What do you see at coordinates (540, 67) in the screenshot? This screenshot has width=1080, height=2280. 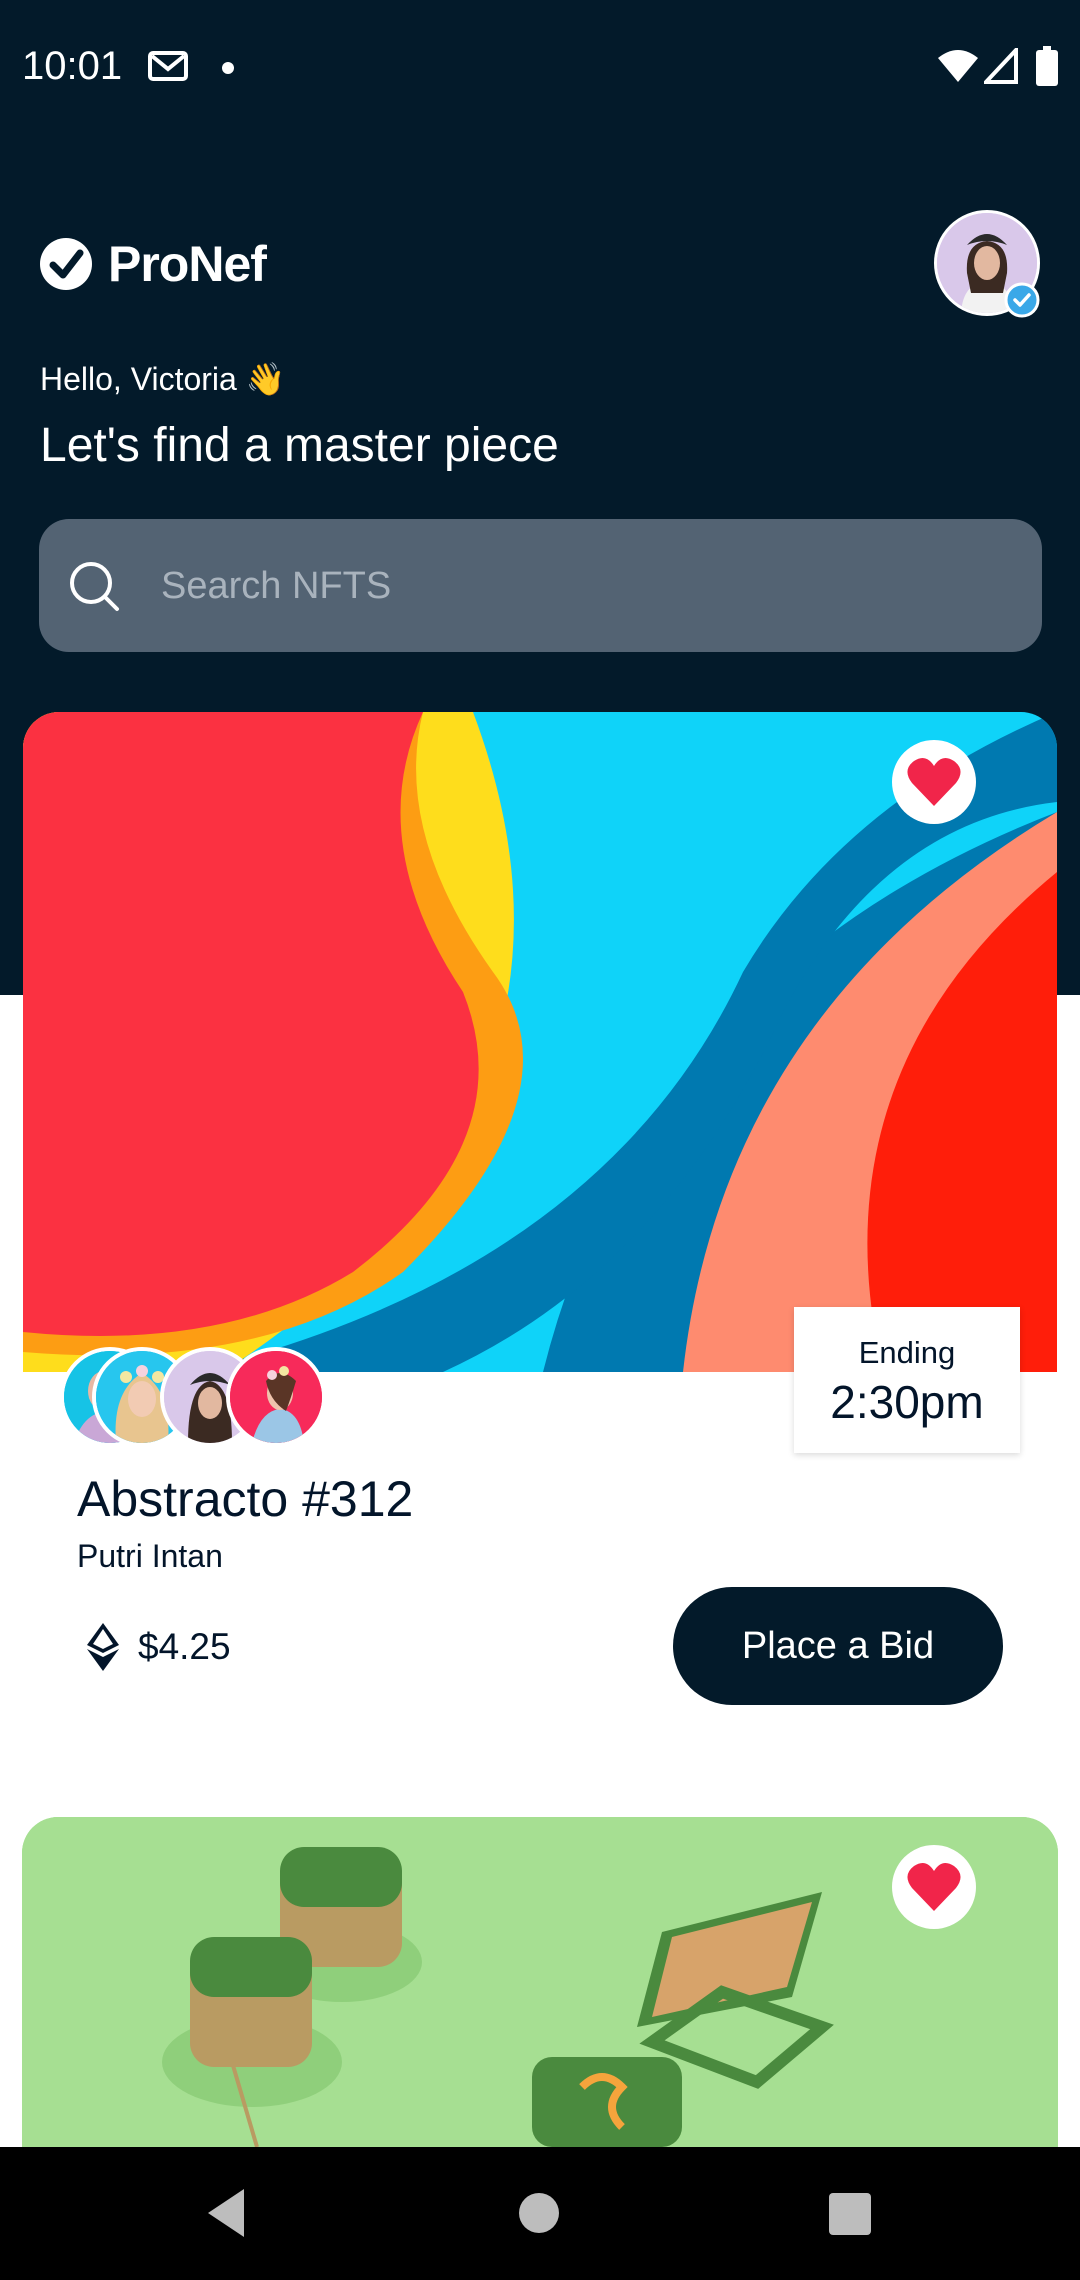 I see `status-bar: 10:01` at bounding box center [540, 67].